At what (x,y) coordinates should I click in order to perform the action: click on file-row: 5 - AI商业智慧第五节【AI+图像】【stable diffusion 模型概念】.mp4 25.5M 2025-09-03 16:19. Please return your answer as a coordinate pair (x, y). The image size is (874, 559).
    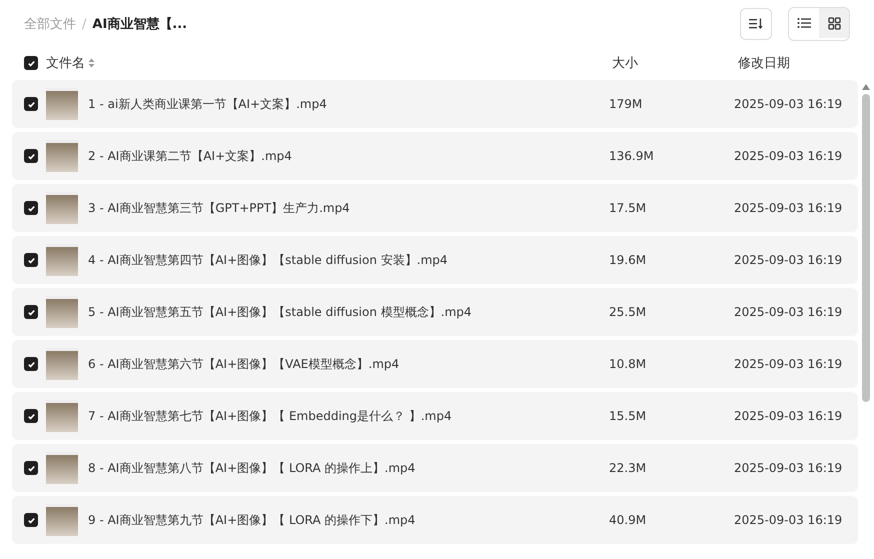
    Looking at the image, I should click on (435, 312).